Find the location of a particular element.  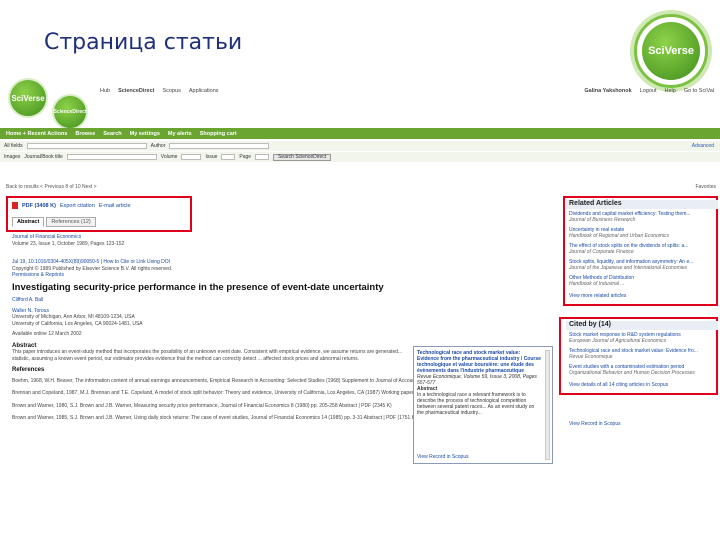

volume-input is located at coordinates (191, 157).